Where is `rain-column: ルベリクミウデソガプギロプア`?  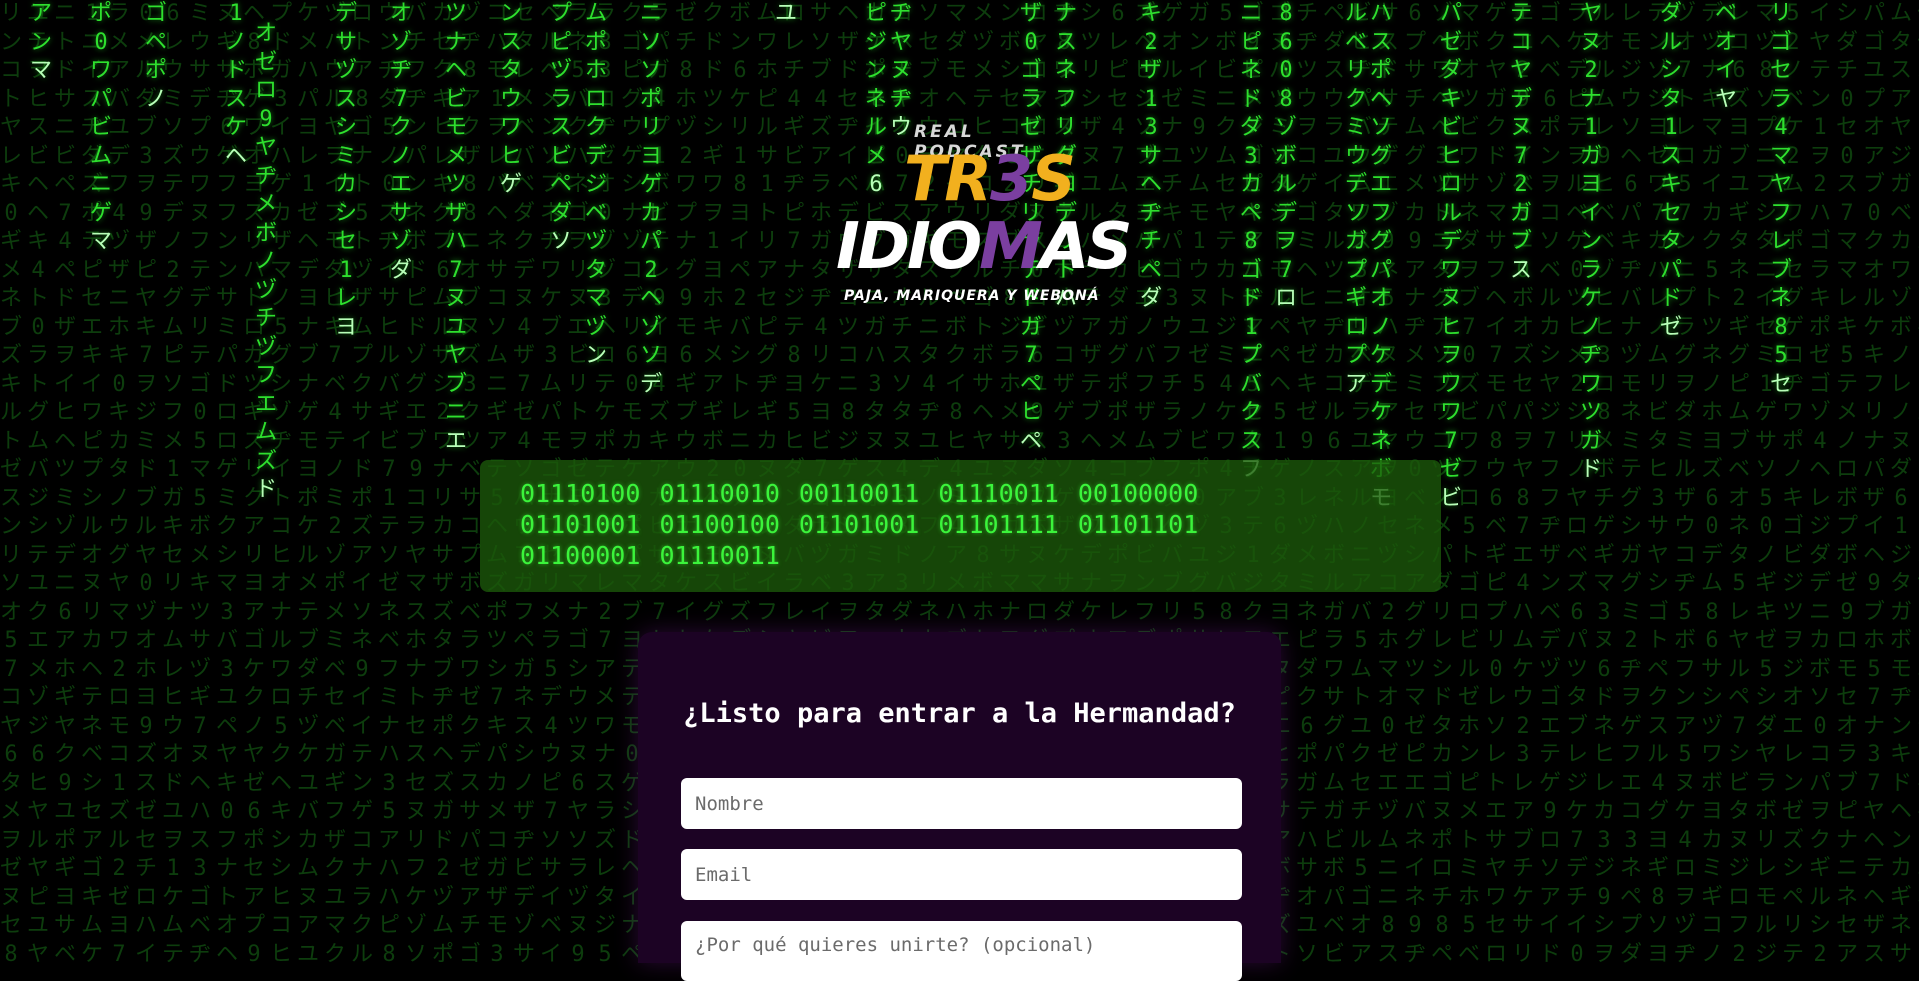 rain-column: ルベリクミウデソガプギロプア is located at coordinates (1356, 199).